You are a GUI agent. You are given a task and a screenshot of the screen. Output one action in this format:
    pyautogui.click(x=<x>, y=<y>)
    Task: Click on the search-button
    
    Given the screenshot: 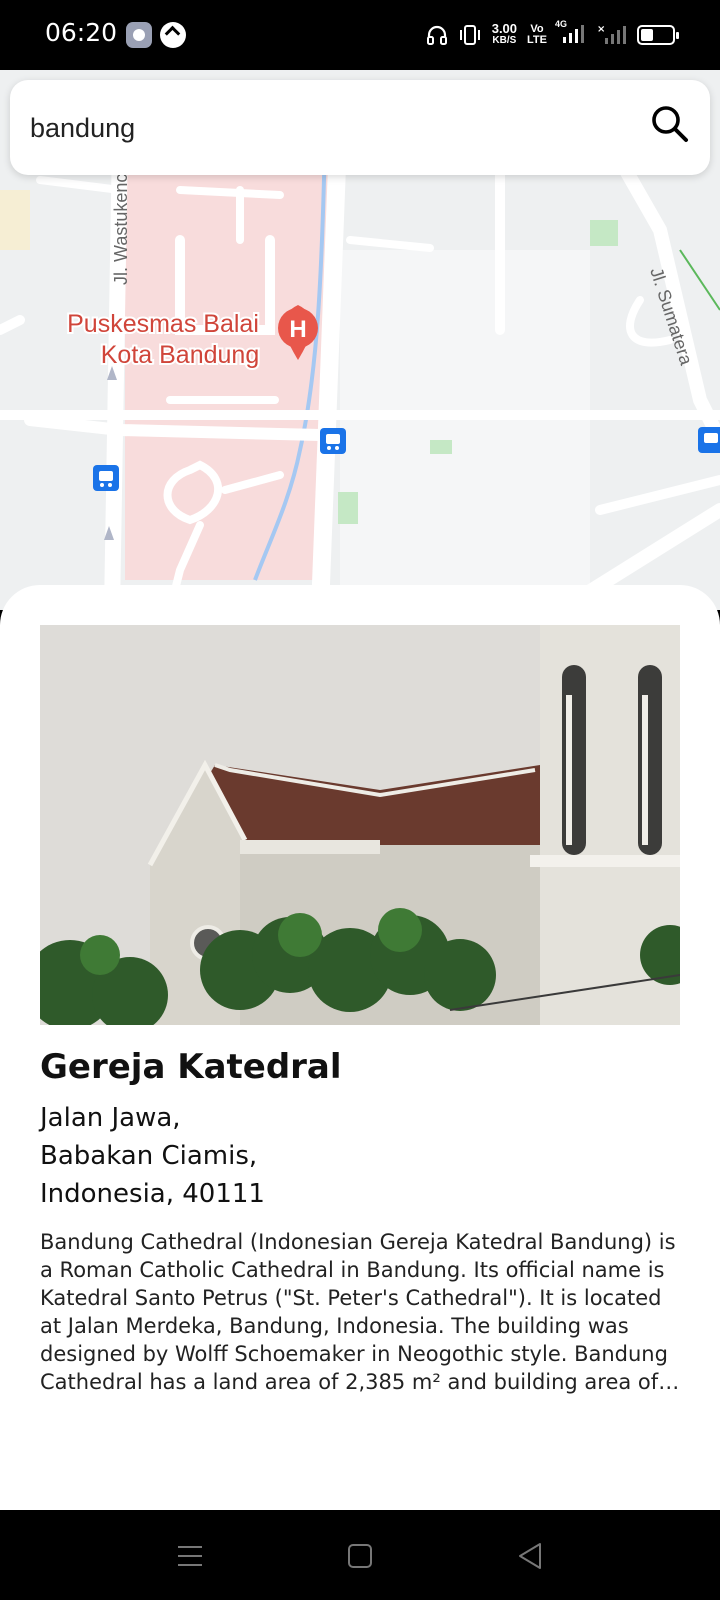 What is the action you would take?
    pyautogui.click(x=670, y=124)
    